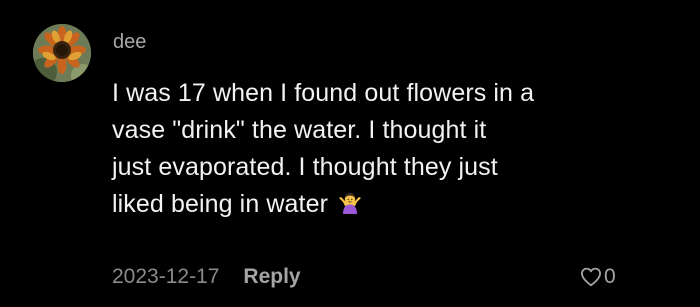 This screenshot has width=700, height=307. Describe the element at coordinates (271, 277) in the screenshot. I see `reply-button: Reply` at that location.